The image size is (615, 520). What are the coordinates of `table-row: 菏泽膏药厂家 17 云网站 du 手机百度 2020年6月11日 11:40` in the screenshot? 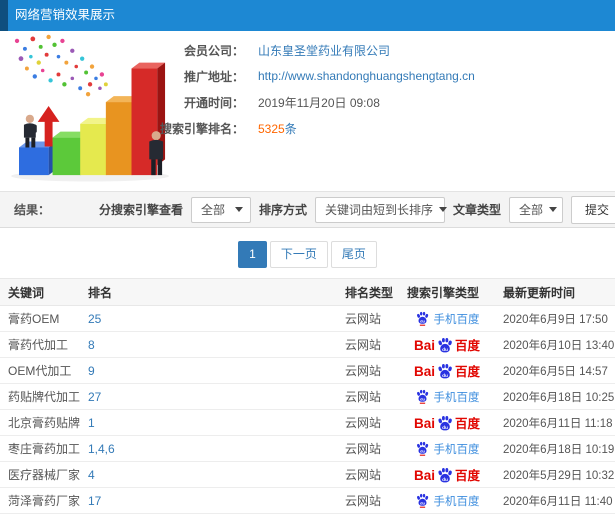 It's located at (307, 500).